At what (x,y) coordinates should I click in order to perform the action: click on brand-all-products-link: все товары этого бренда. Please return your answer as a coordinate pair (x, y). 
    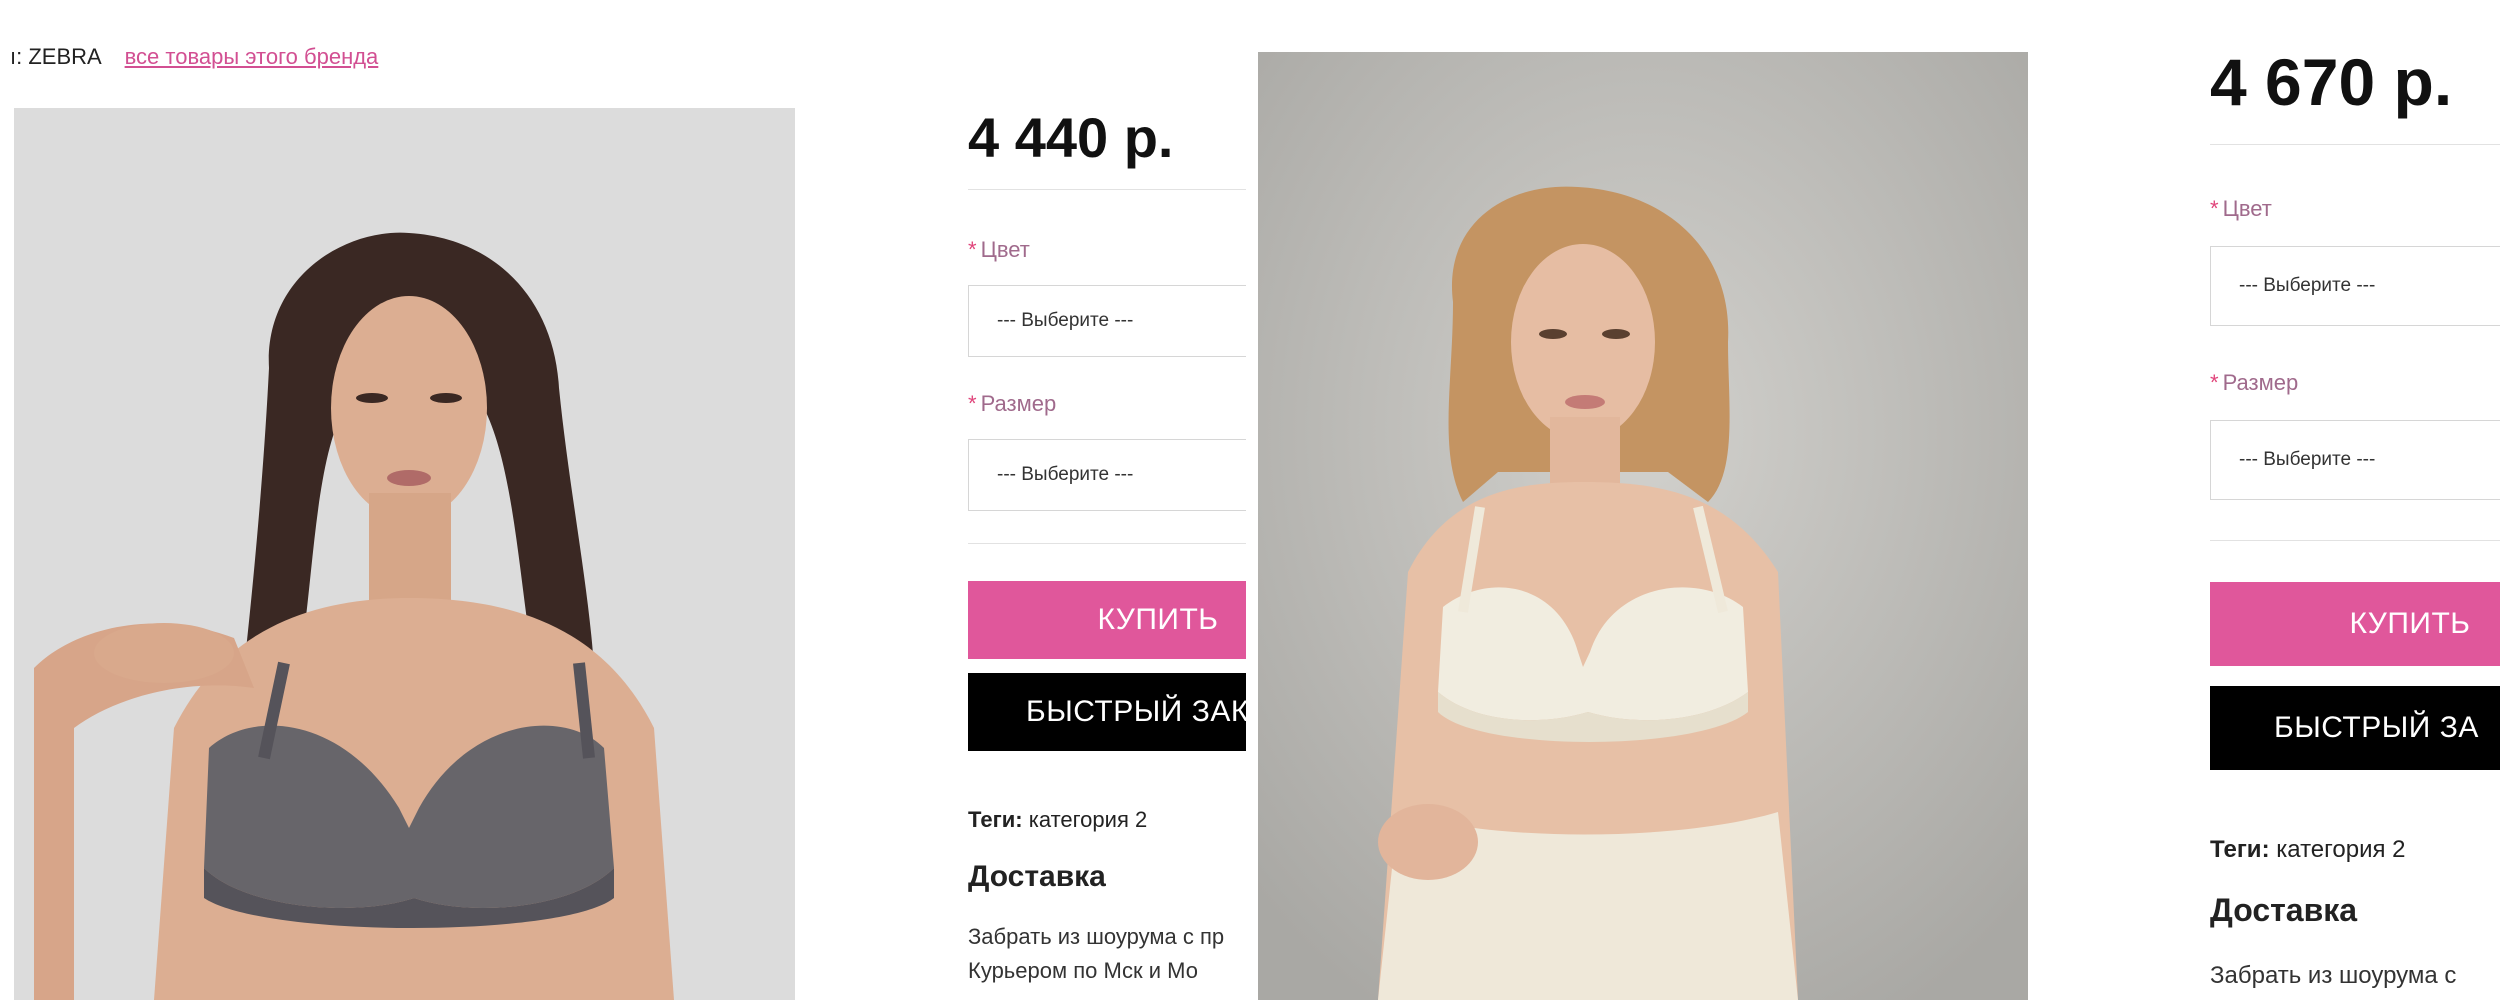
    Looking at the image, I should click on (252, 56).